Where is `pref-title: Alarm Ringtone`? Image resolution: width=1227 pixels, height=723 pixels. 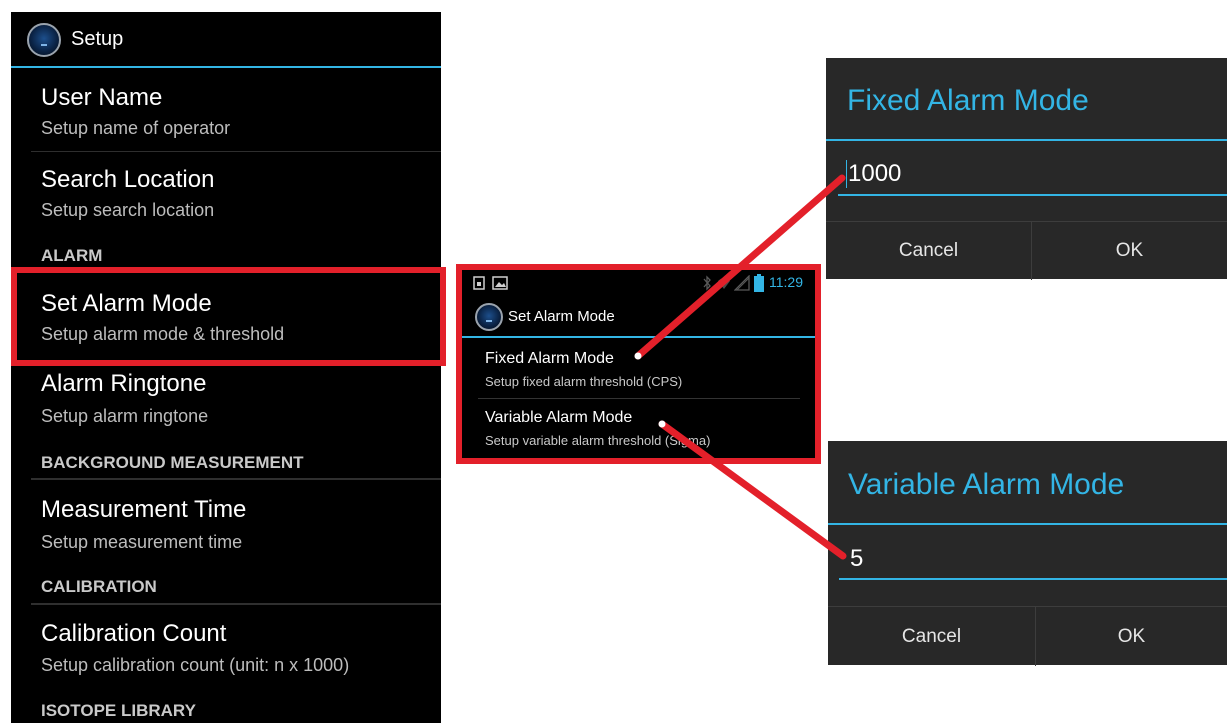
pref-title: Alarm Ringtone is located at coordinates (124, 383).